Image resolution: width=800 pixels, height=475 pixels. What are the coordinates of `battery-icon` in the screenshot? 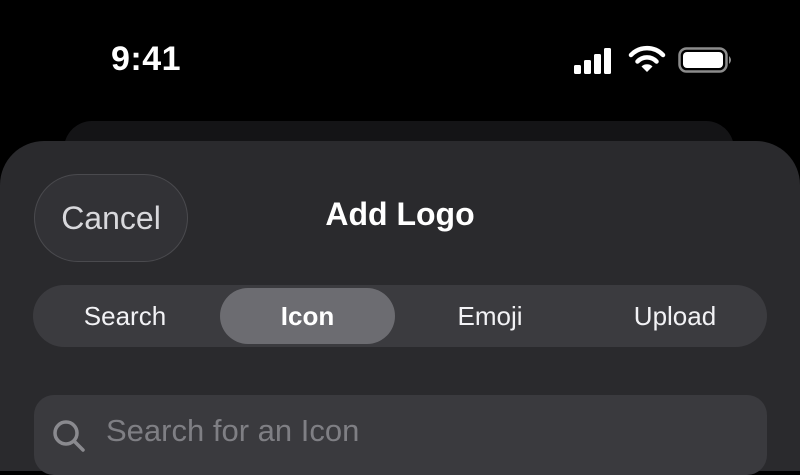 It's located at (704, 60).